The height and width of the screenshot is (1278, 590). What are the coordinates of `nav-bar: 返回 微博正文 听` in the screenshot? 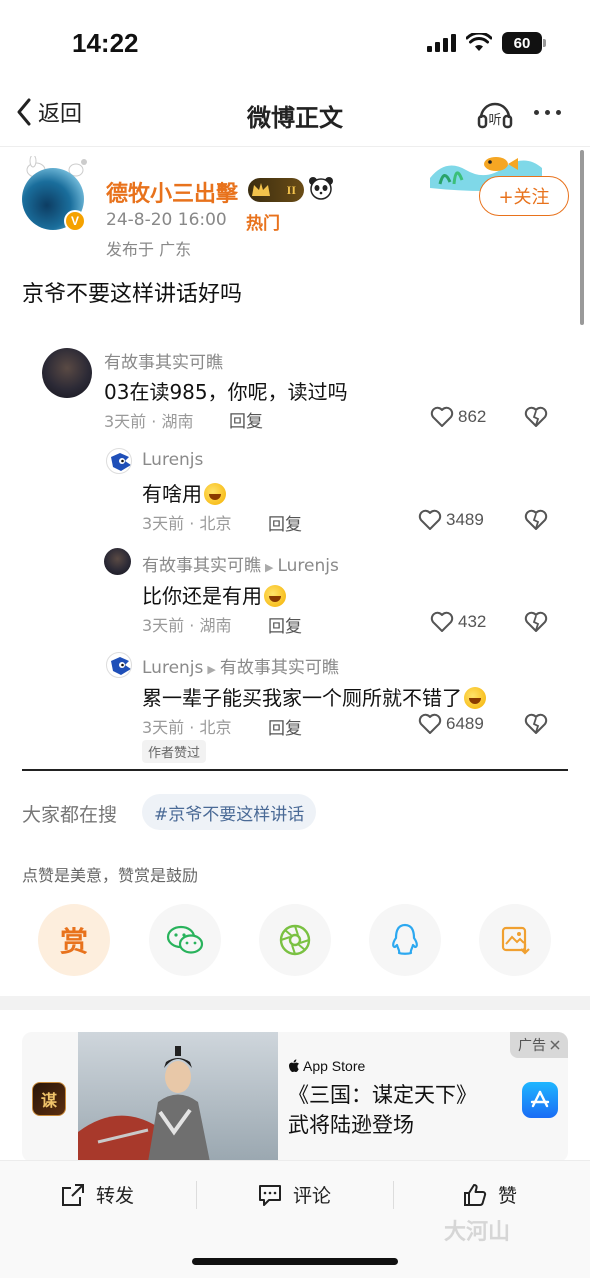 It's located at (295, 114).